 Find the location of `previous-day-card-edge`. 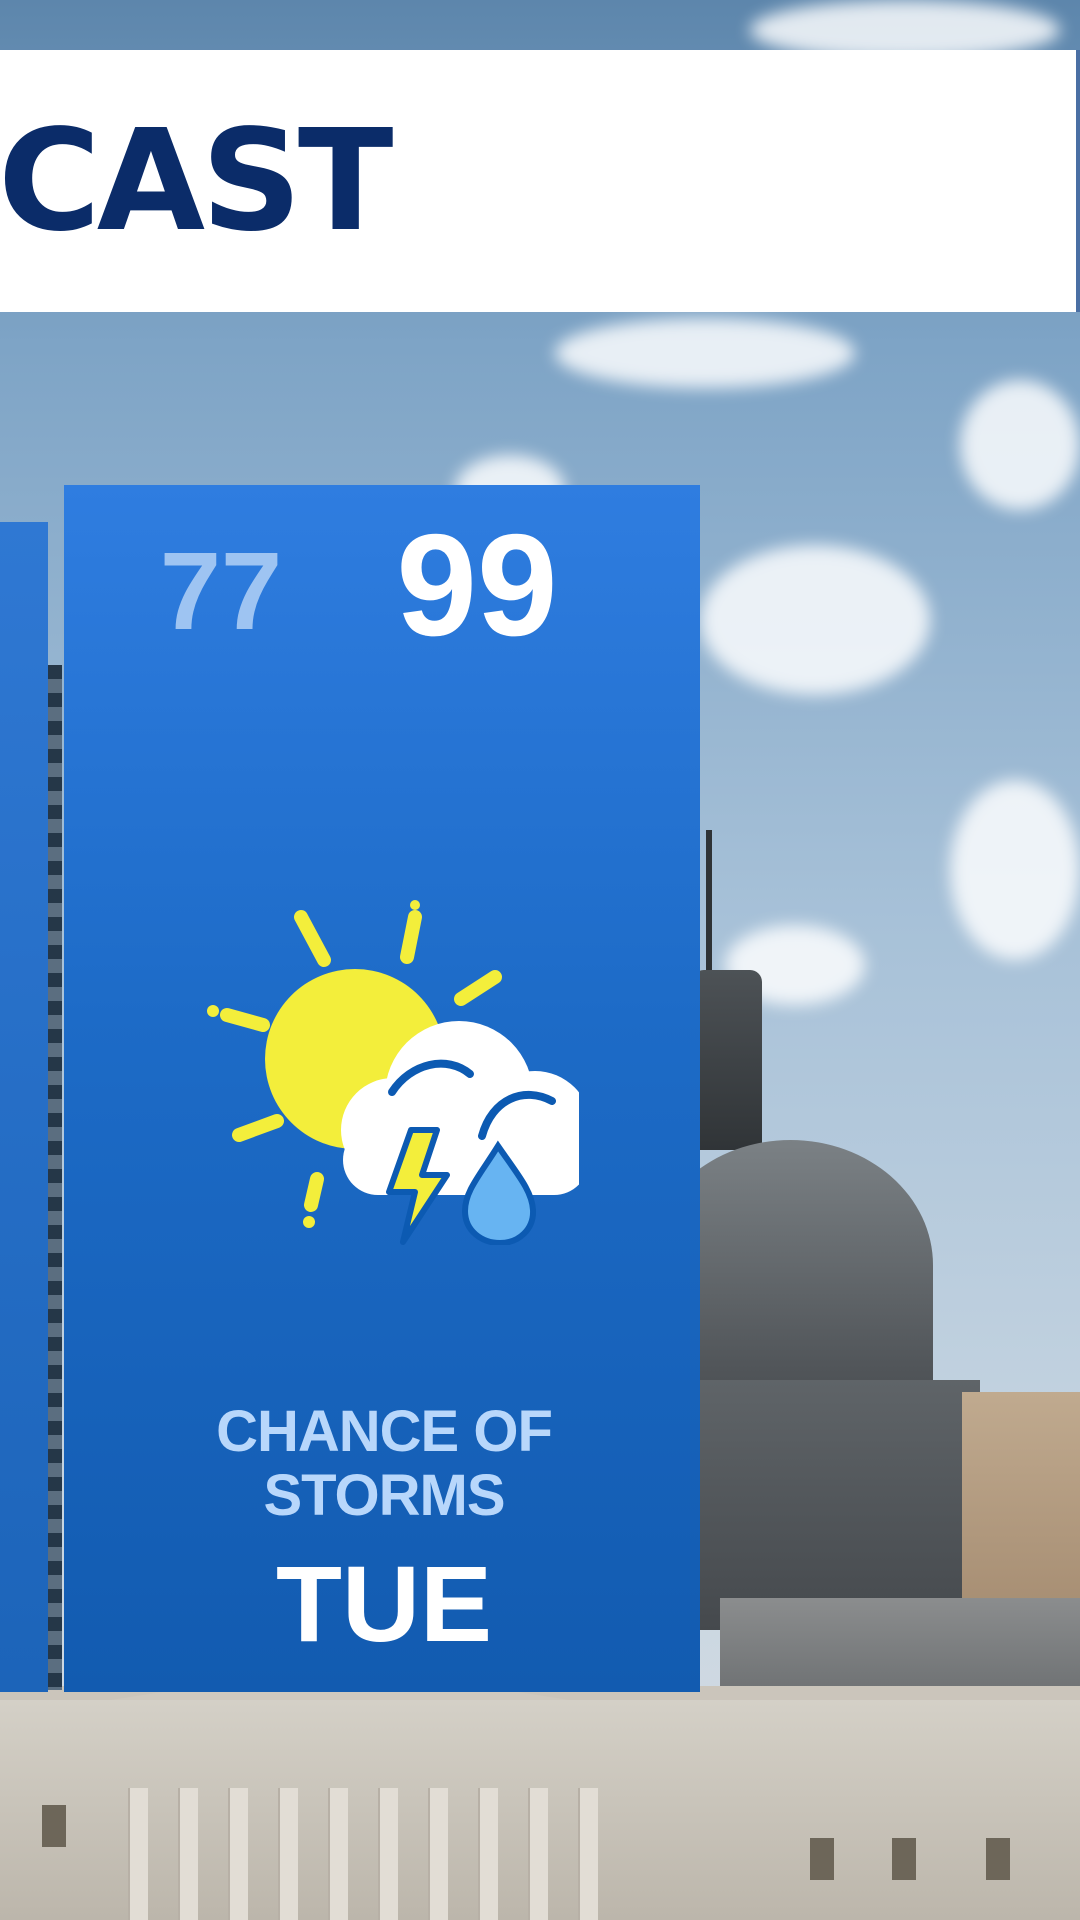

previous-day-card-edge is located at coordinates (24, 1107).